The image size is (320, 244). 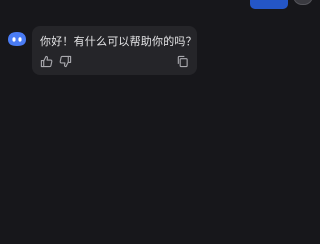 I want to click on assistant-avatar-icon, so click(x=17, y=39).